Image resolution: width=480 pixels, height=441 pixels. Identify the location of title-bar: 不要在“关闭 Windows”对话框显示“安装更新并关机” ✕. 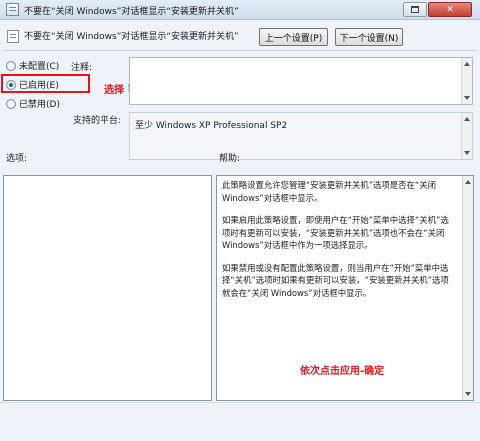
(240, 10).